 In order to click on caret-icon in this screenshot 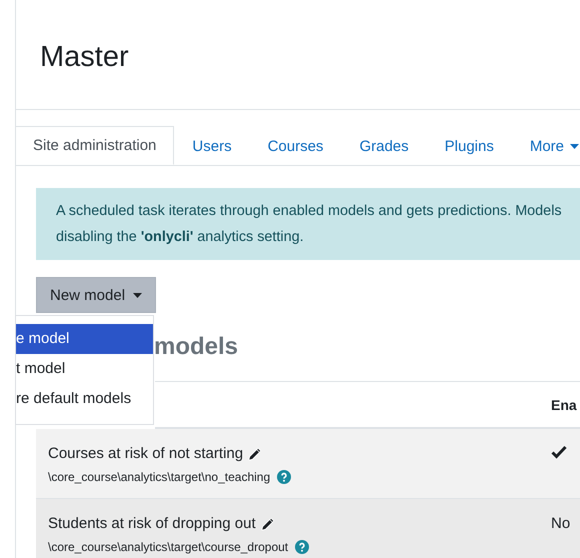, I will do `click(137, 295)`.